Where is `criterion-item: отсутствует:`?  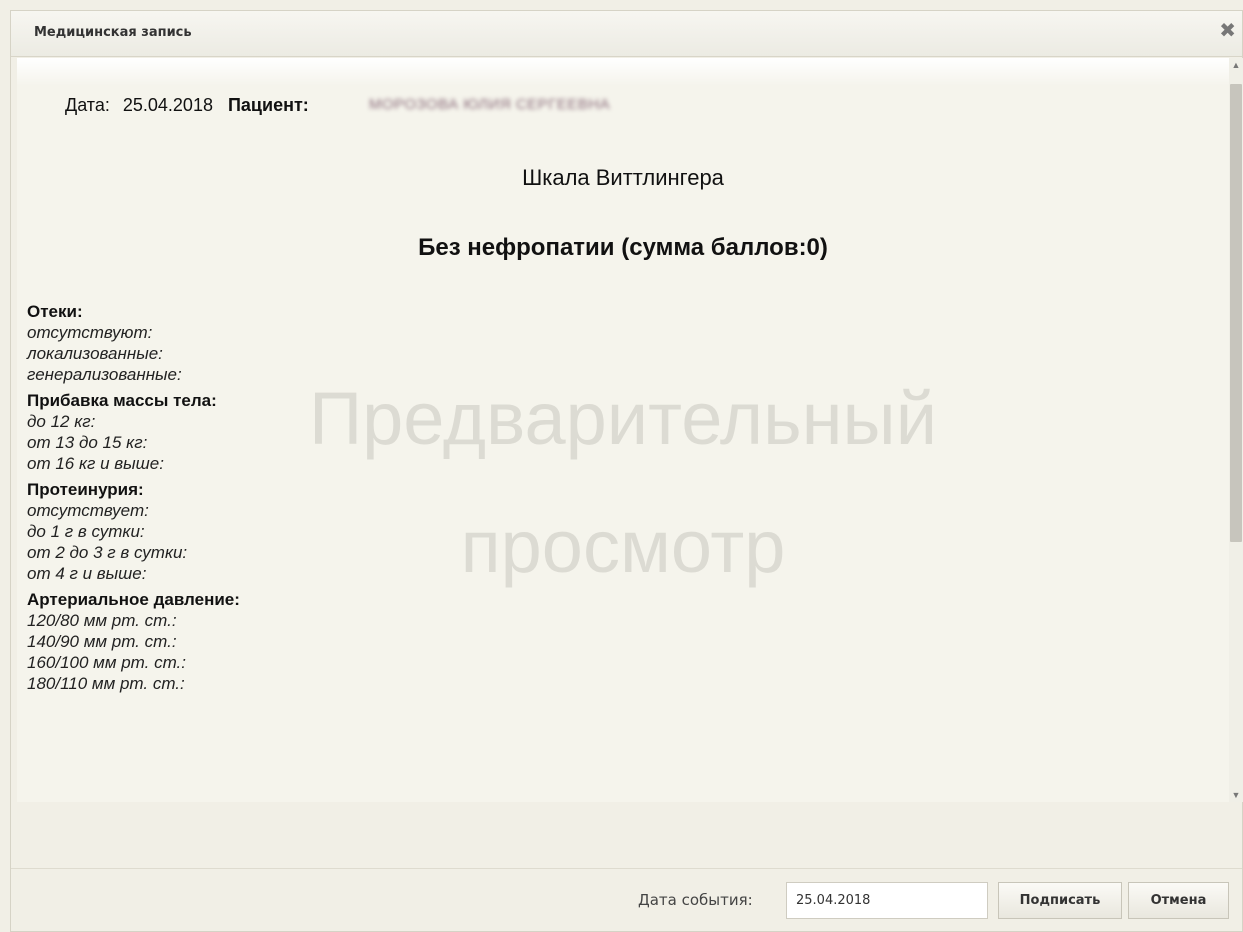 criterion-item: отсутствует: is located at coordinates (88, 510).